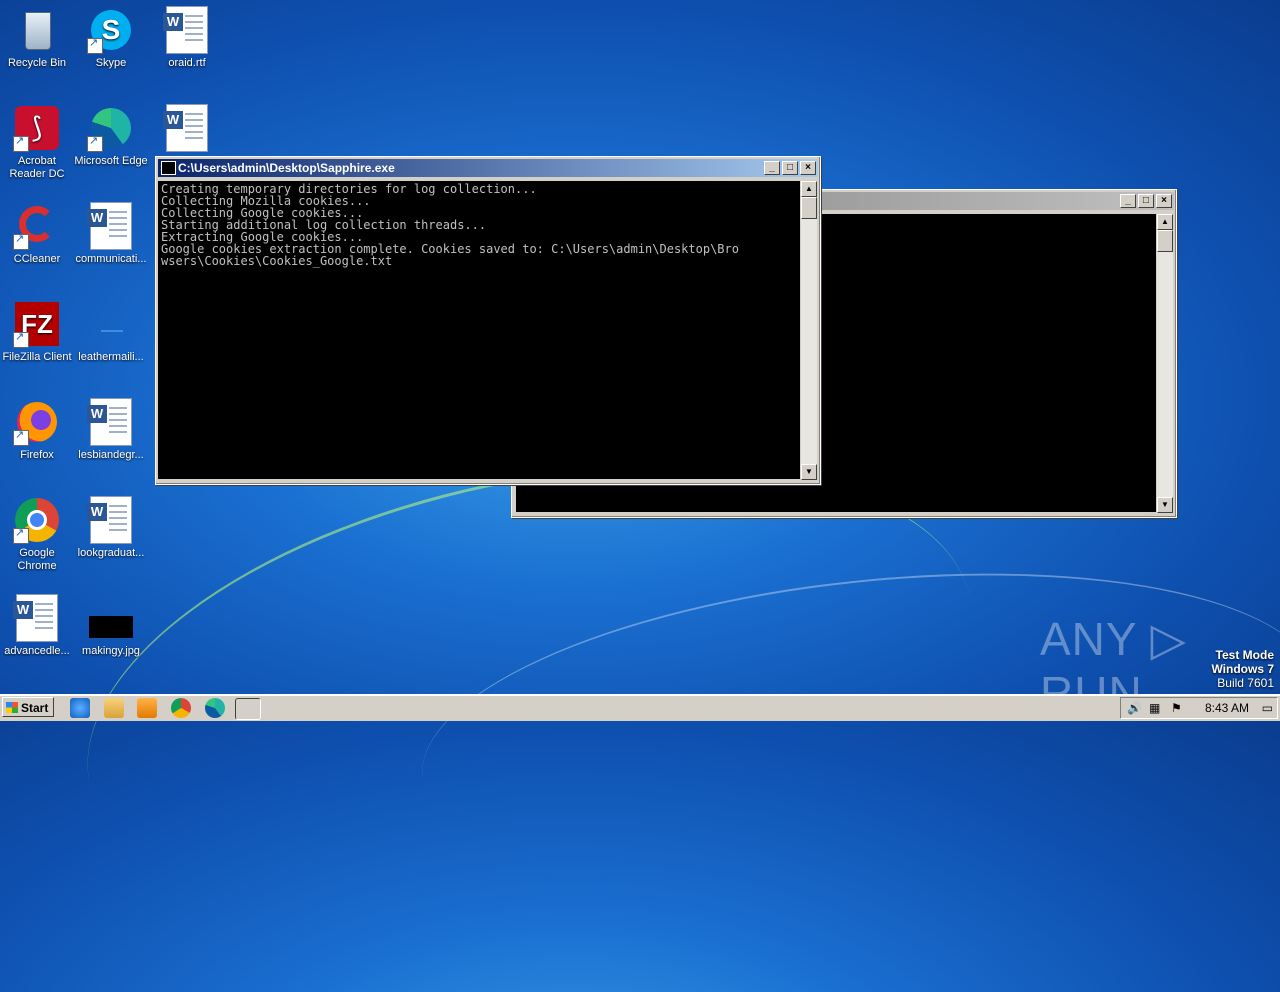 This screenshot has width=1280, height=992. What do you see at coordinates (37, 30) in the screenshot?
I see `recycle-bin-icon` at bounding box center [37, 30].